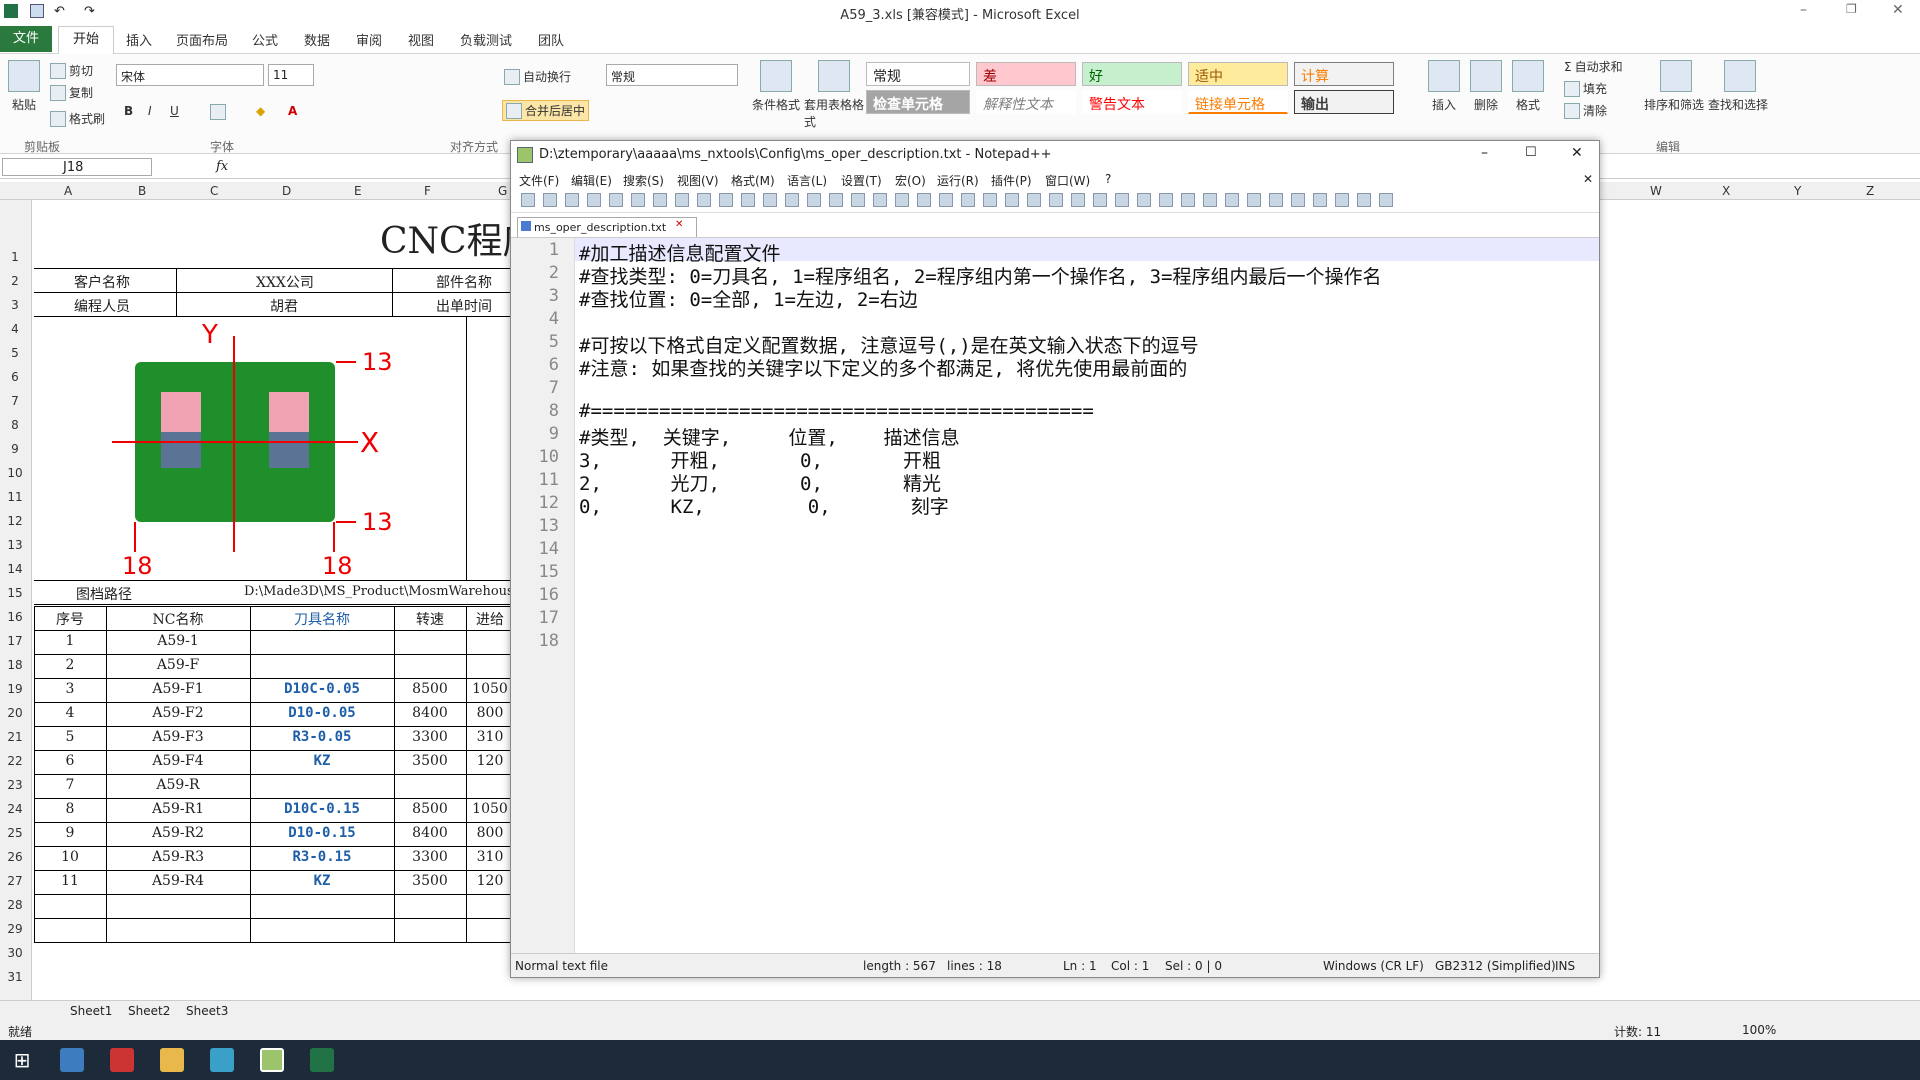  I want to click on row-header: 27, so click(15, 881).